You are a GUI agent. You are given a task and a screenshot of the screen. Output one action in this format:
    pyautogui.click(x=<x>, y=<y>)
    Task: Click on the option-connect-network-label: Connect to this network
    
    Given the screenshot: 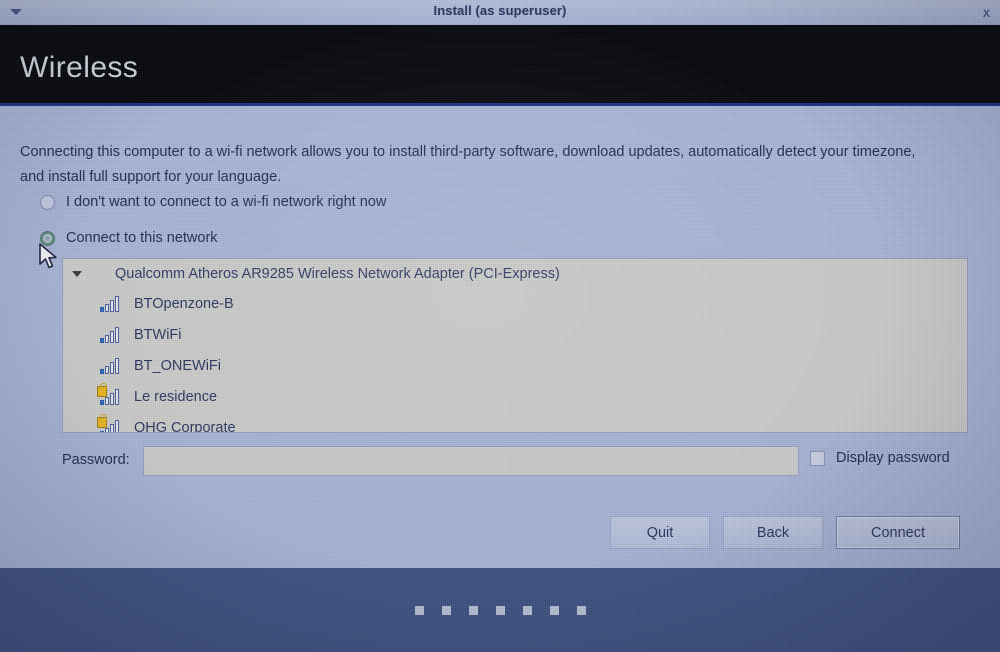 What is the action you would take?
    pyautogui.click(x=142, y=238)
    